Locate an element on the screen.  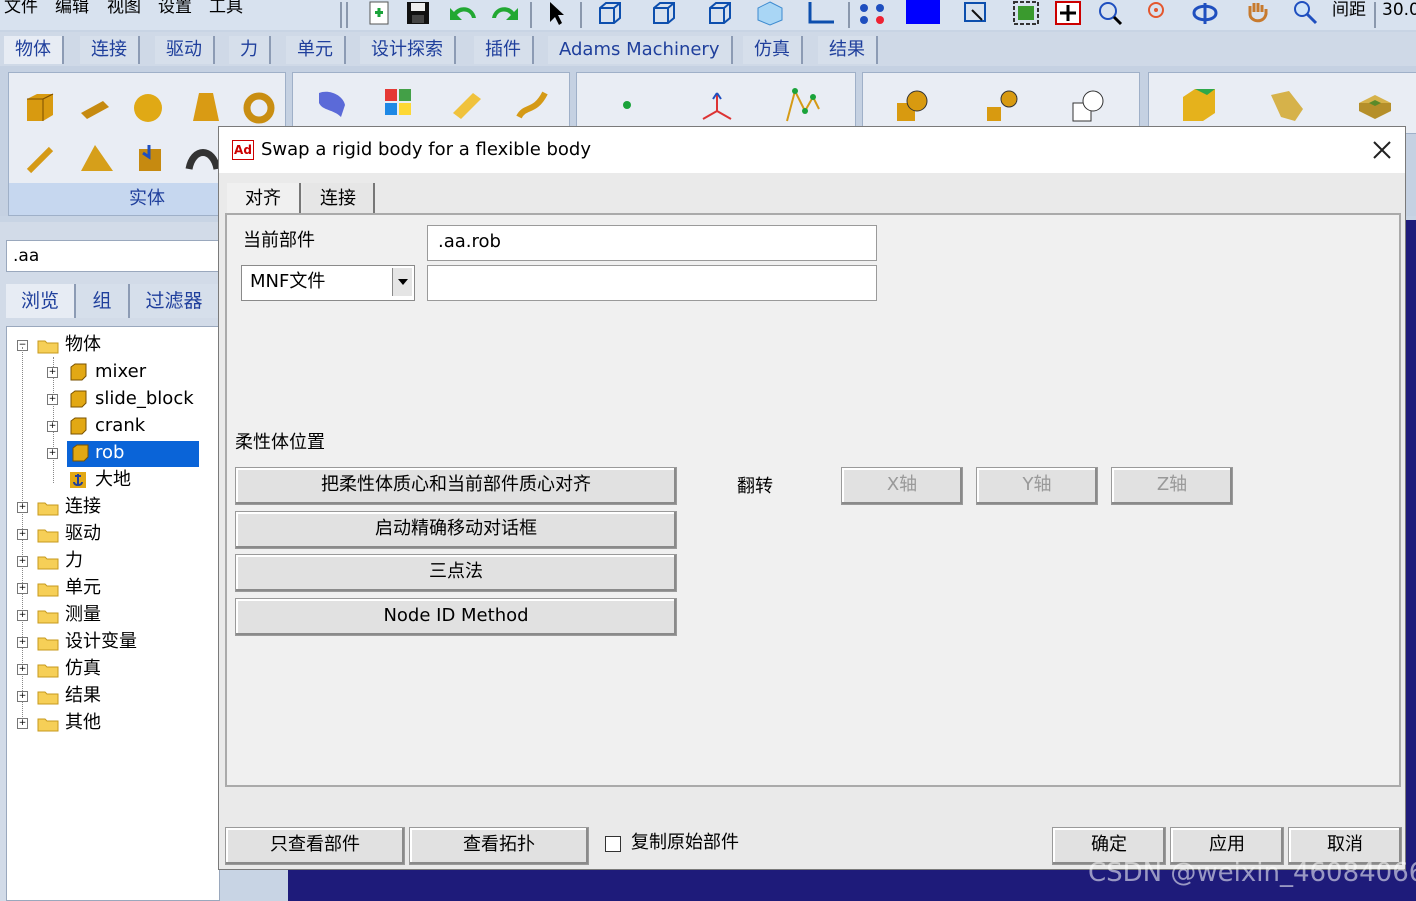
pan-hand-icon is located at coordinates (1258, 13).